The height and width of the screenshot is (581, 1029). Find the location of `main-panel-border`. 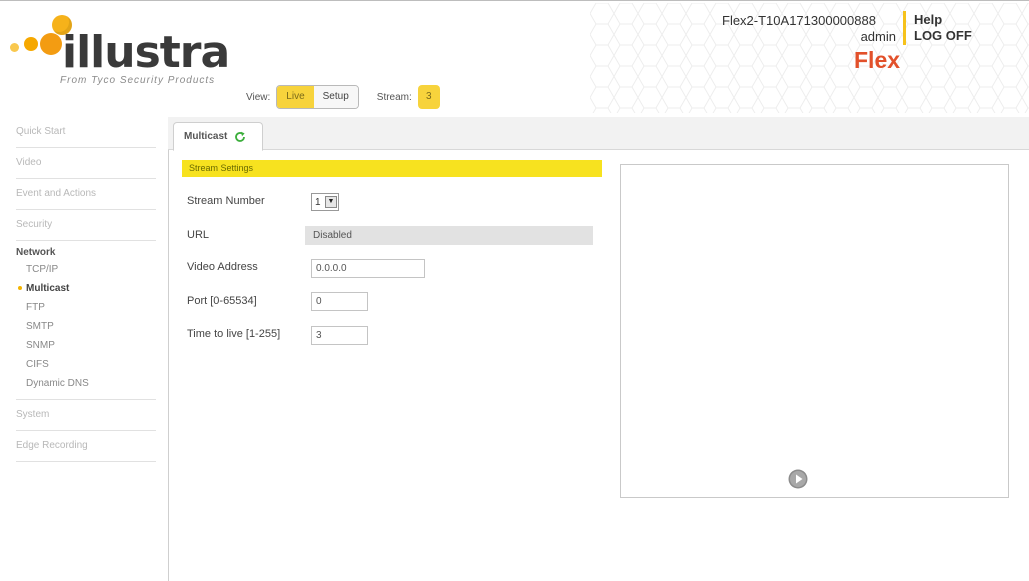

main-panel-border is located at coordinates (168, 365).